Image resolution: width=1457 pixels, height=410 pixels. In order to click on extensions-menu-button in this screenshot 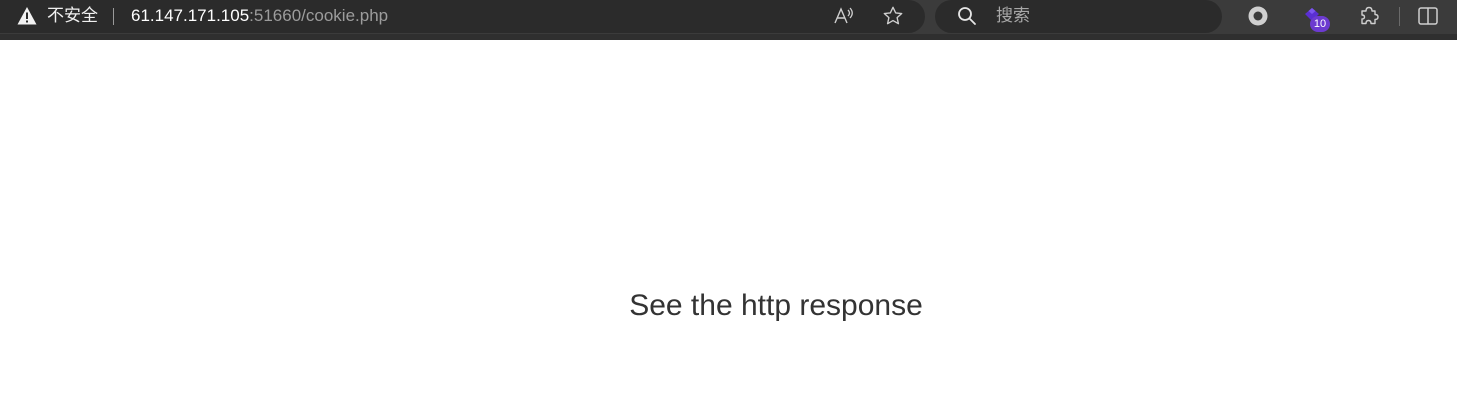, I will do `click(1369, 16)`.